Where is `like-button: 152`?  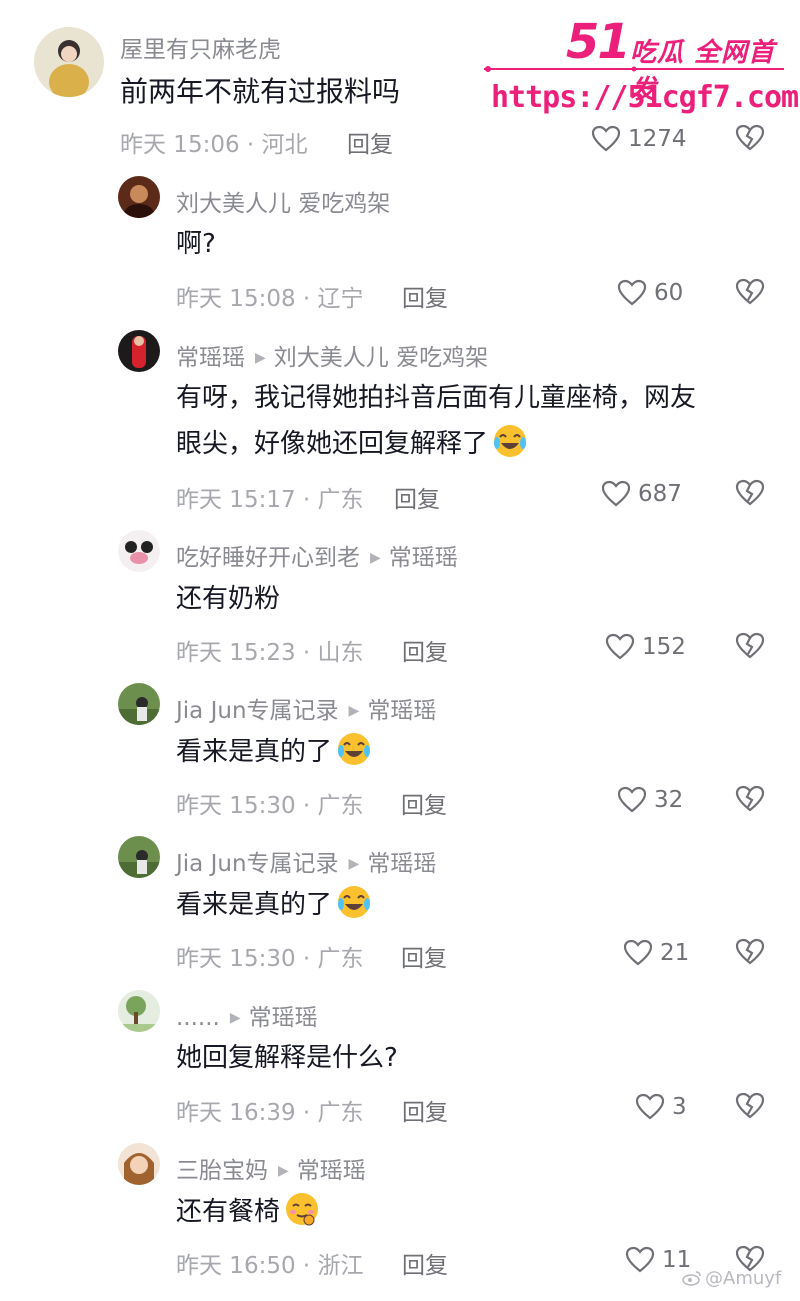 like-button: 152 is located at coordinates (645, 647).